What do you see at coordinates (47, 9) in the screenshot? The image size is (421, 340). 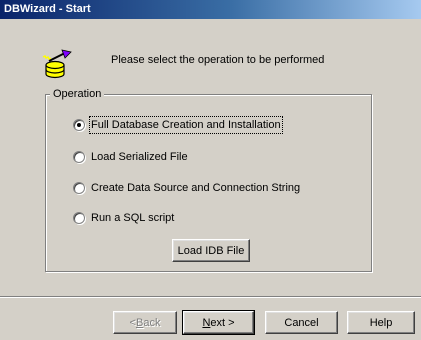 I see `window-title: DBWizard - Start` at bounding box center [47, 9].